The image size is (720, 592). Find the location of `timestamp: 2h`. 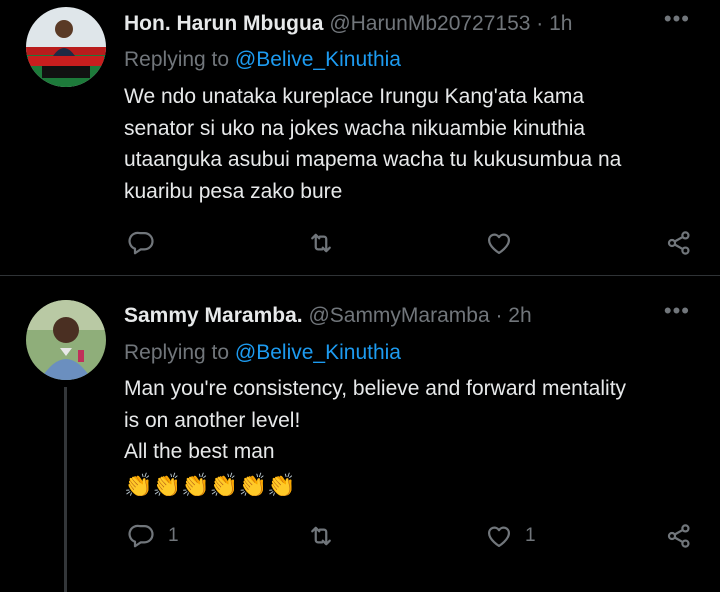

timestamp: 2h is located at coordinates (519, 315).